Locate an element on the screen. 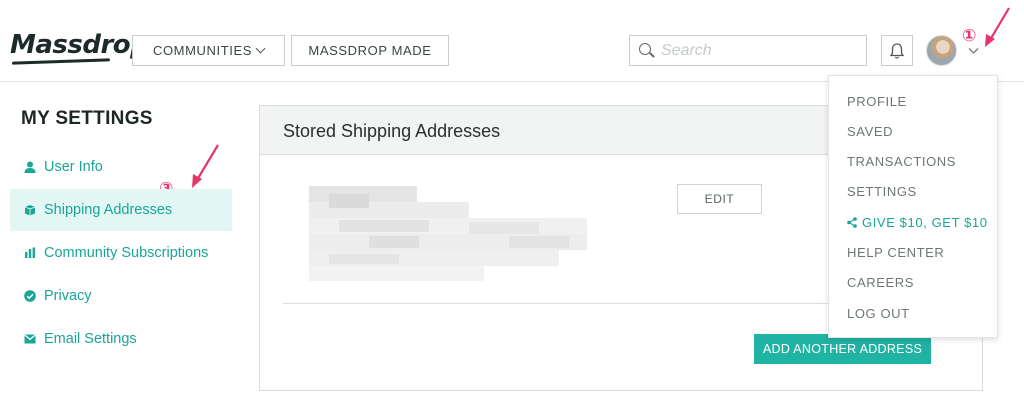 The height and width of the screenshot is (401, 1024). envelope-icon is located at coordinates (30, 339).